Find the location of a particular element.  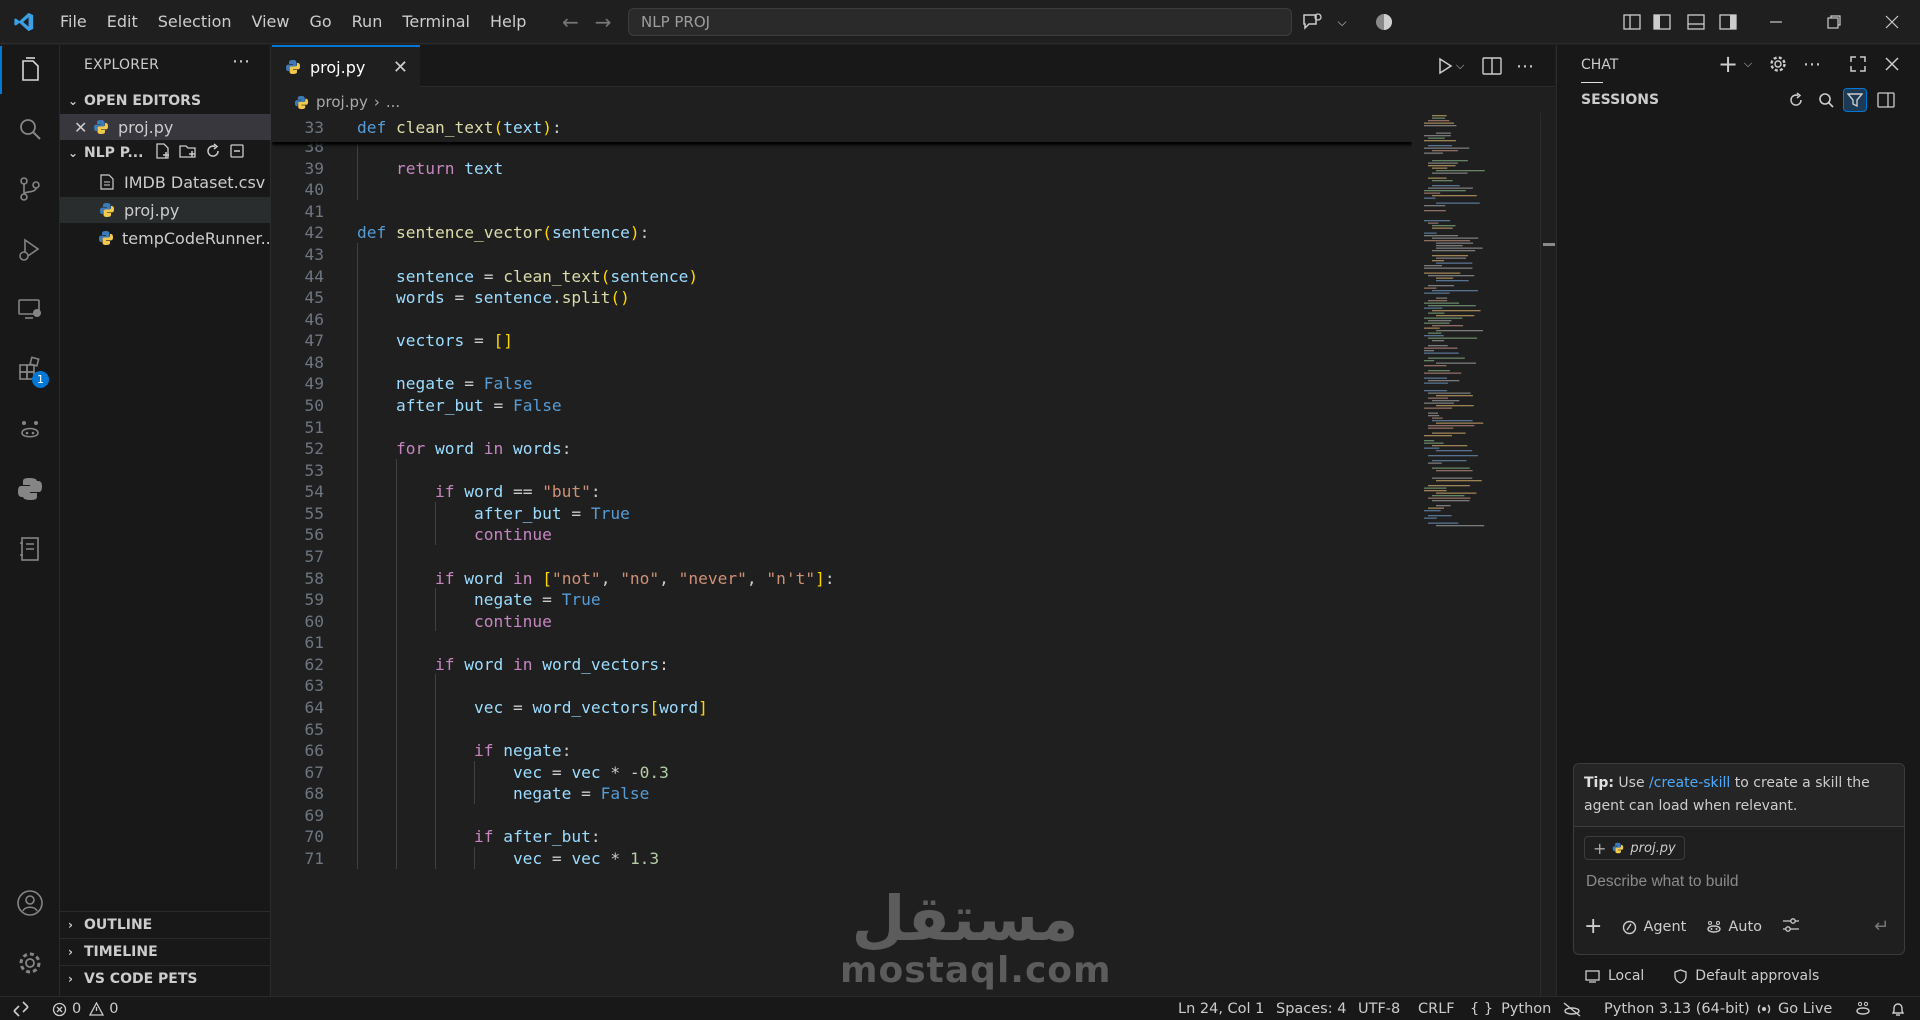

minimize-icon is located at coordinates (1776, 22).